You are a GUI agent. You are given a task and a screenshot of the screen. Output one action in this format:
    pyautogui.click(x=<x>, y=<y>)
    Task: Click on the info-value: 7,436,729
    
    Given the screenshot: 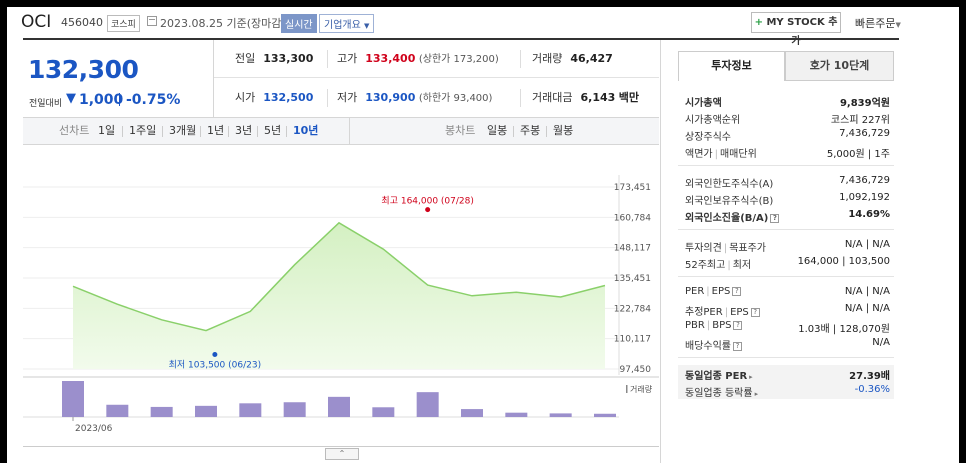 What is the action you would take?
    pyautogui.click(x=864, y=133)
    